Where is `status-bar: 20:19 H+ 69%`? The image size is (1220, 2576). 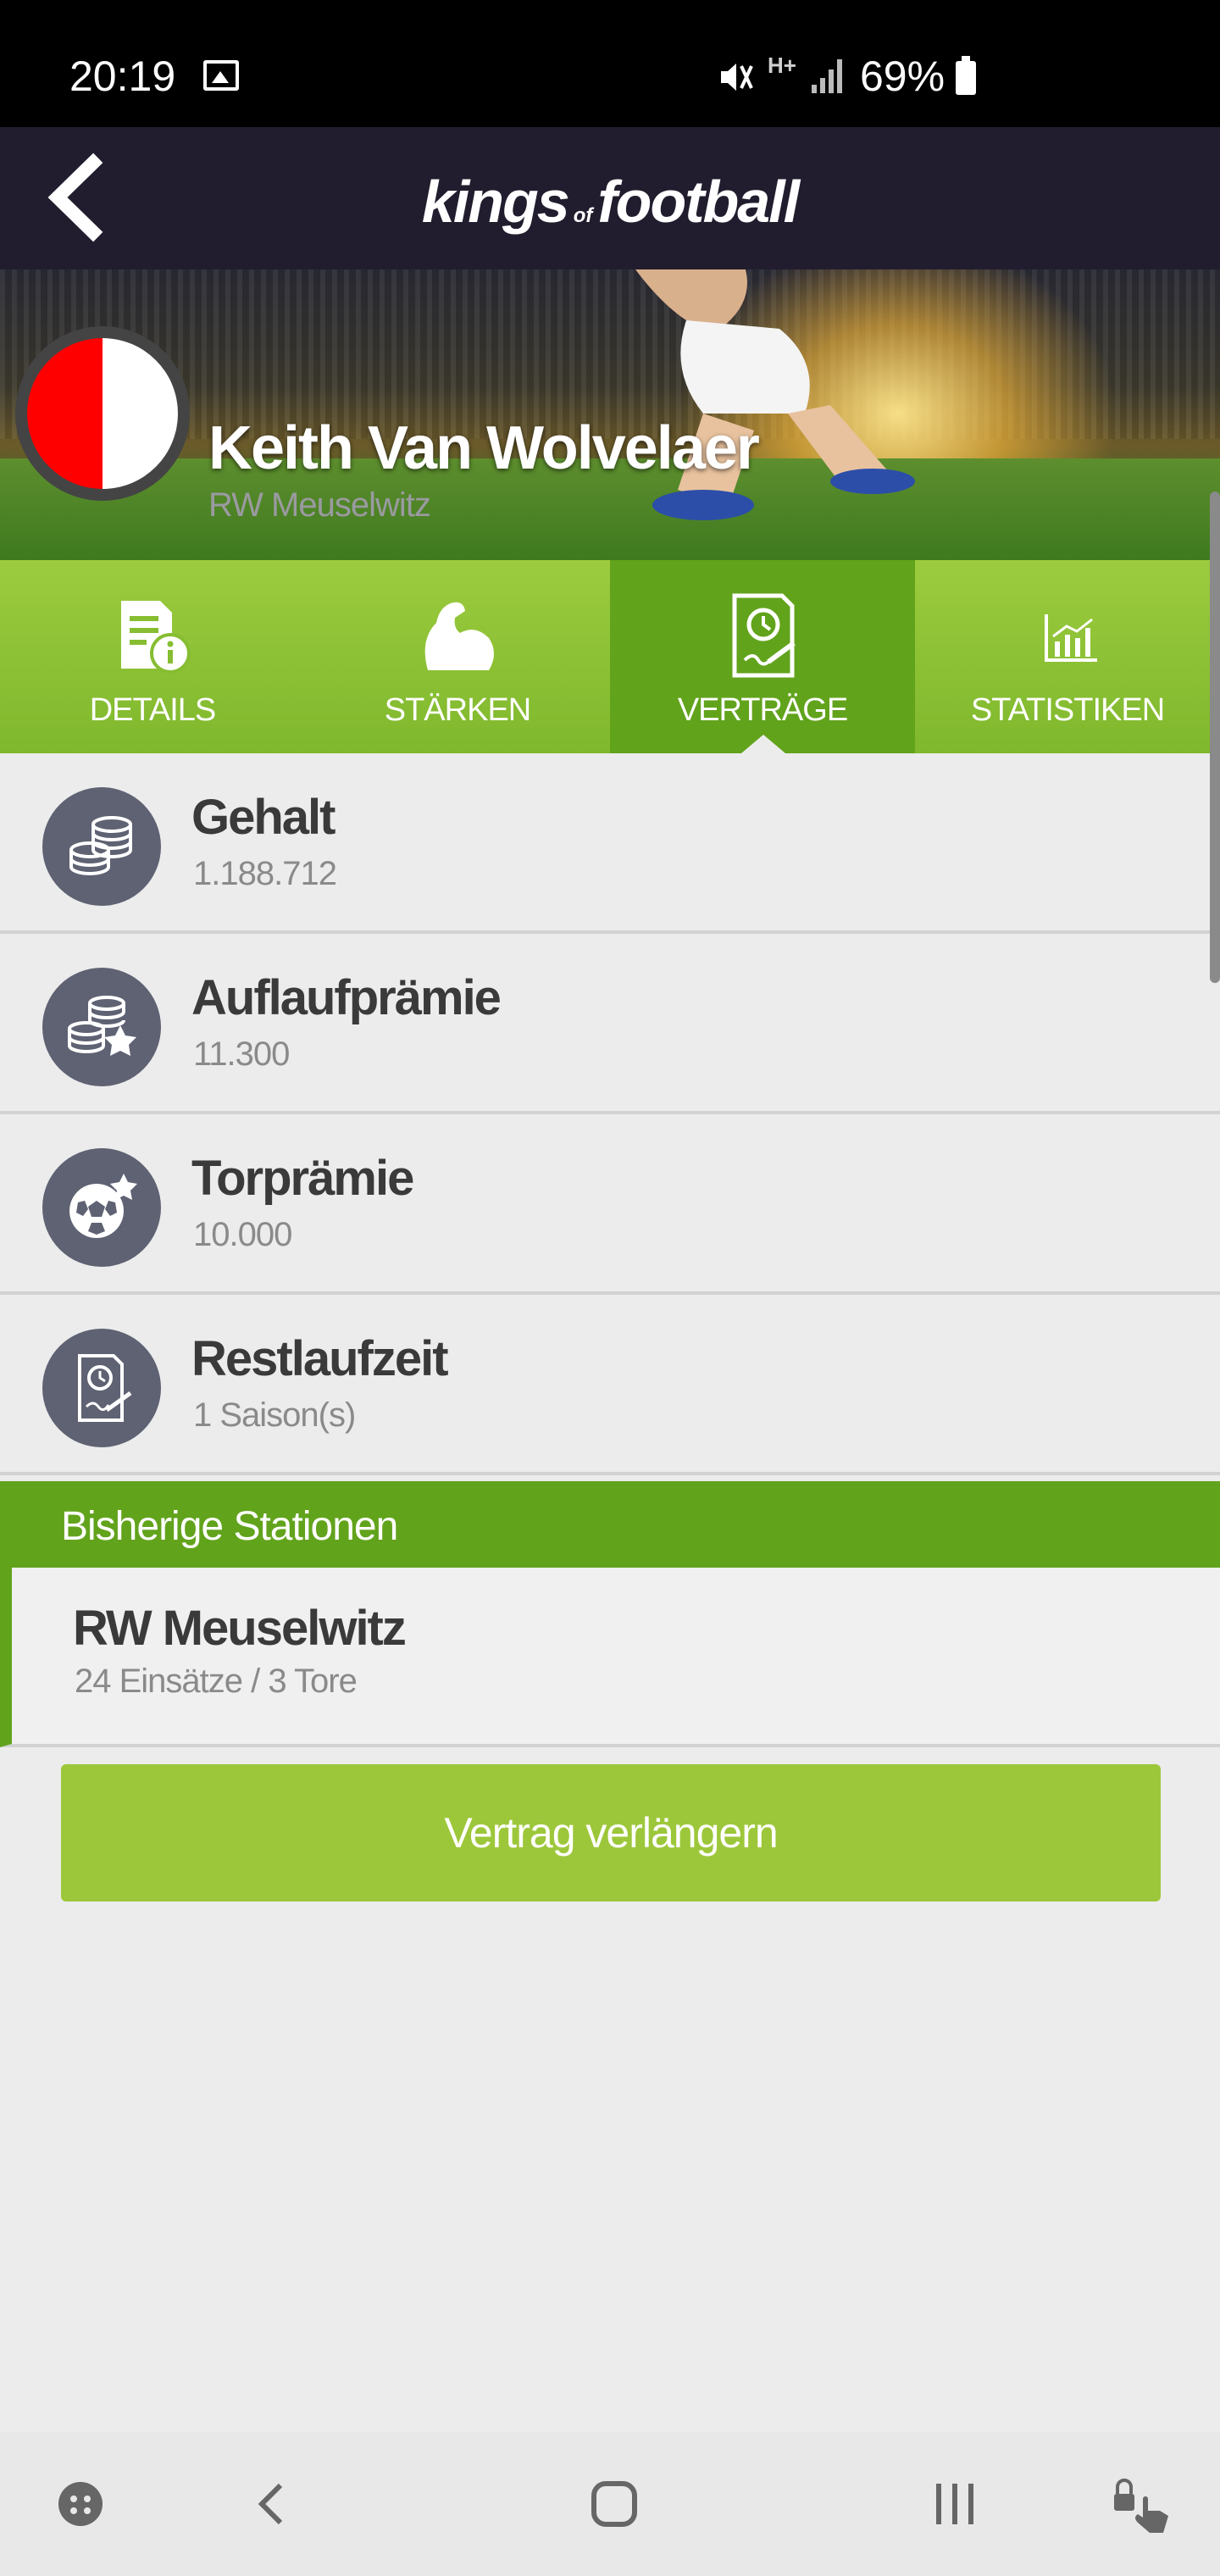 status-bar: 20:19 H+ 69% is located at coordinates (610, 63).